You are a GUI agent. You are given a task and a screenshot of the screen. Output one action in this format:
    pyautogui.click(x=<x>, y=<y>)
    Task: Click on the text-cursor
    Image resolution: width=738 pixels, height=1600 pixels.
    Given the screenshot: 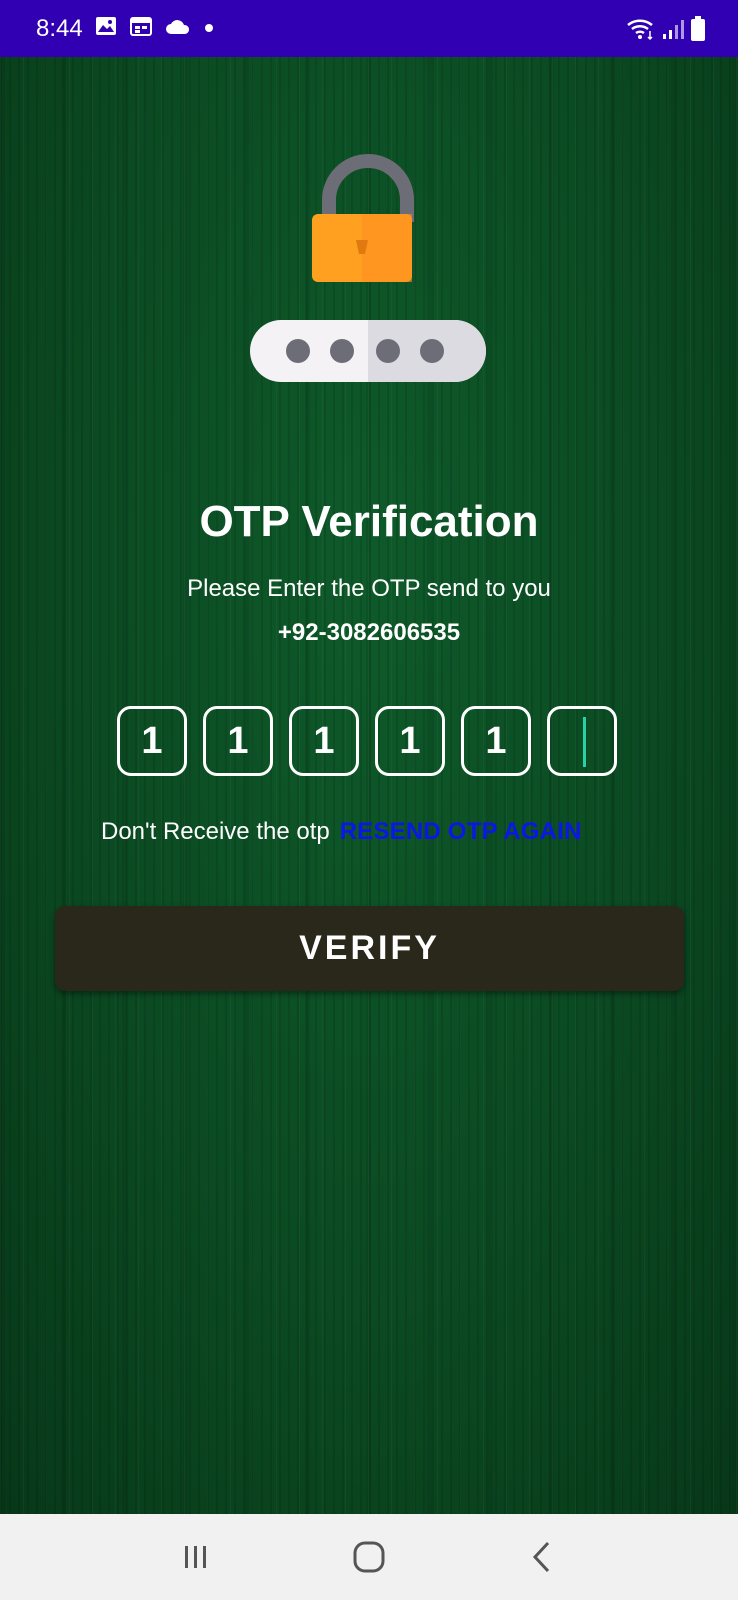 What is the action you would take?
    pyautogui.click(x=584, y=742)
    